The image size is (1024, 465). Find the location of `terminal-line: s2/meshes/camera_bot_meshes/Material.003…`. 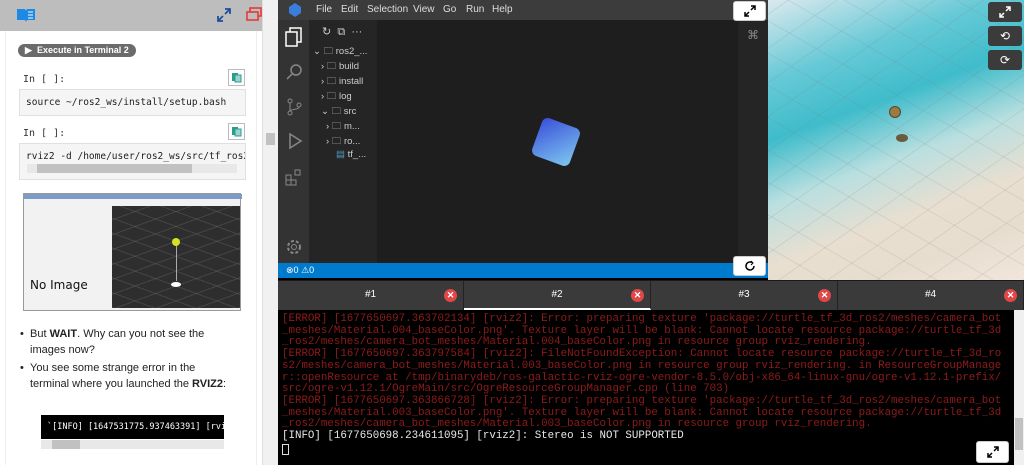

terminal-line: s2/meshes/camera_bot_meshes/Material.003… is located at coordinates (642, 365).